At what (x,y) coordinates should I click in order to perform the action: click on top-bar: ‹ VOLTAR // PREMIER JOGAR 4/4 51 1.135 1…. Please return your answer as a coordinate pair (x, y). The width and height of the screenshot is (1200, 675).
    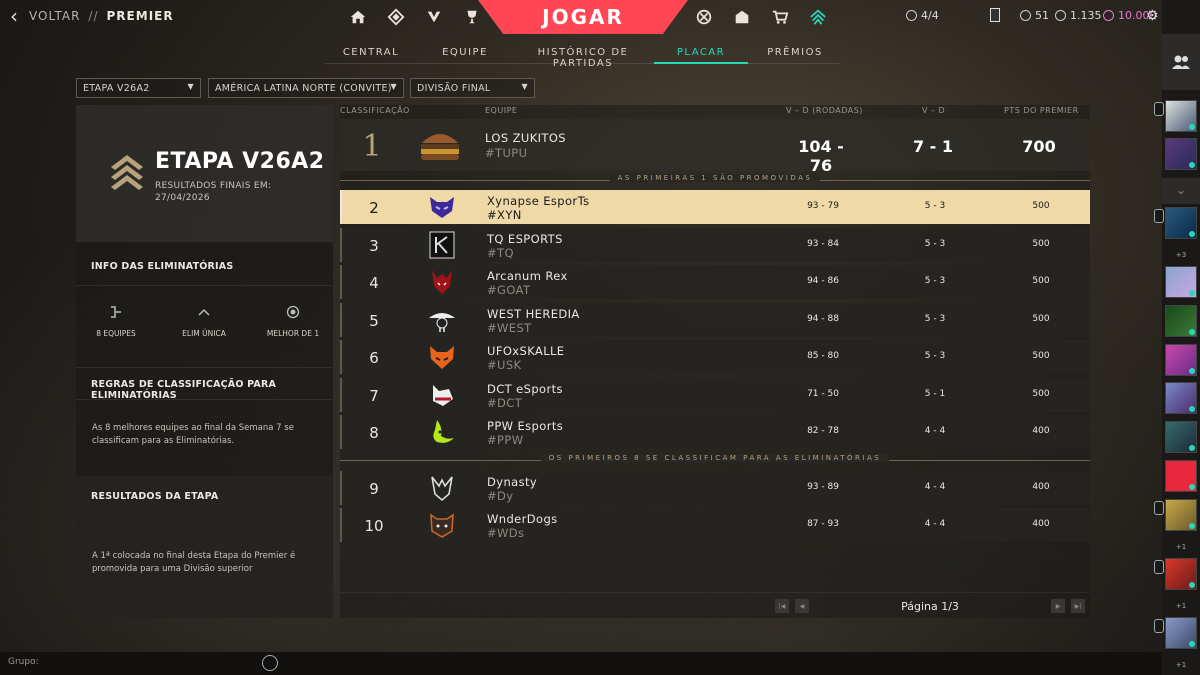
    Looking at the image, I should click on (581, 17).